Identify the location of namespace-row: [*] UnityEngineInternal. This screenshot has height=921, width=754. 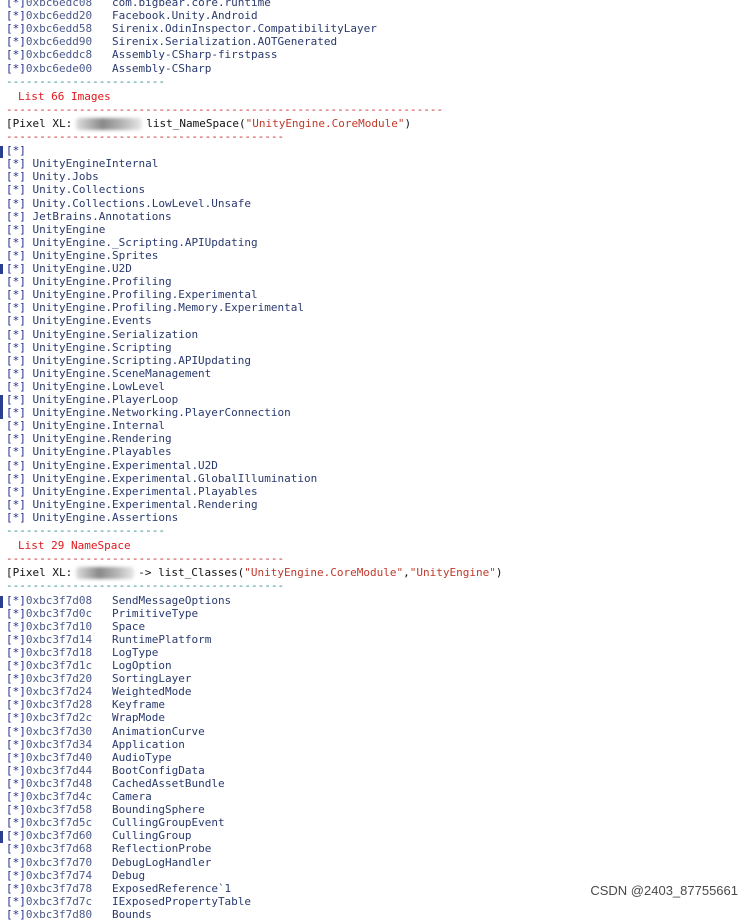
(82, 163).